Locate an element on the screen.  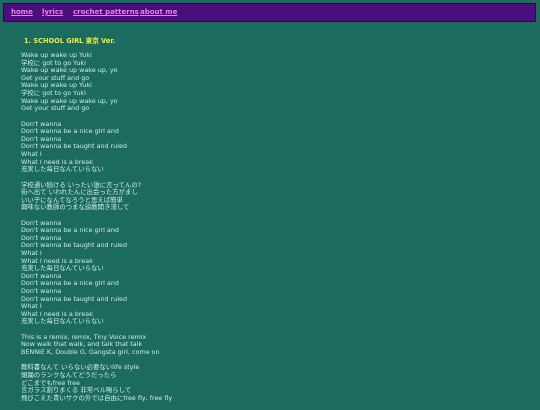
song-title: 1. SCHOOL GIRL 東京 Ver. is located at coordinates (70, 41).